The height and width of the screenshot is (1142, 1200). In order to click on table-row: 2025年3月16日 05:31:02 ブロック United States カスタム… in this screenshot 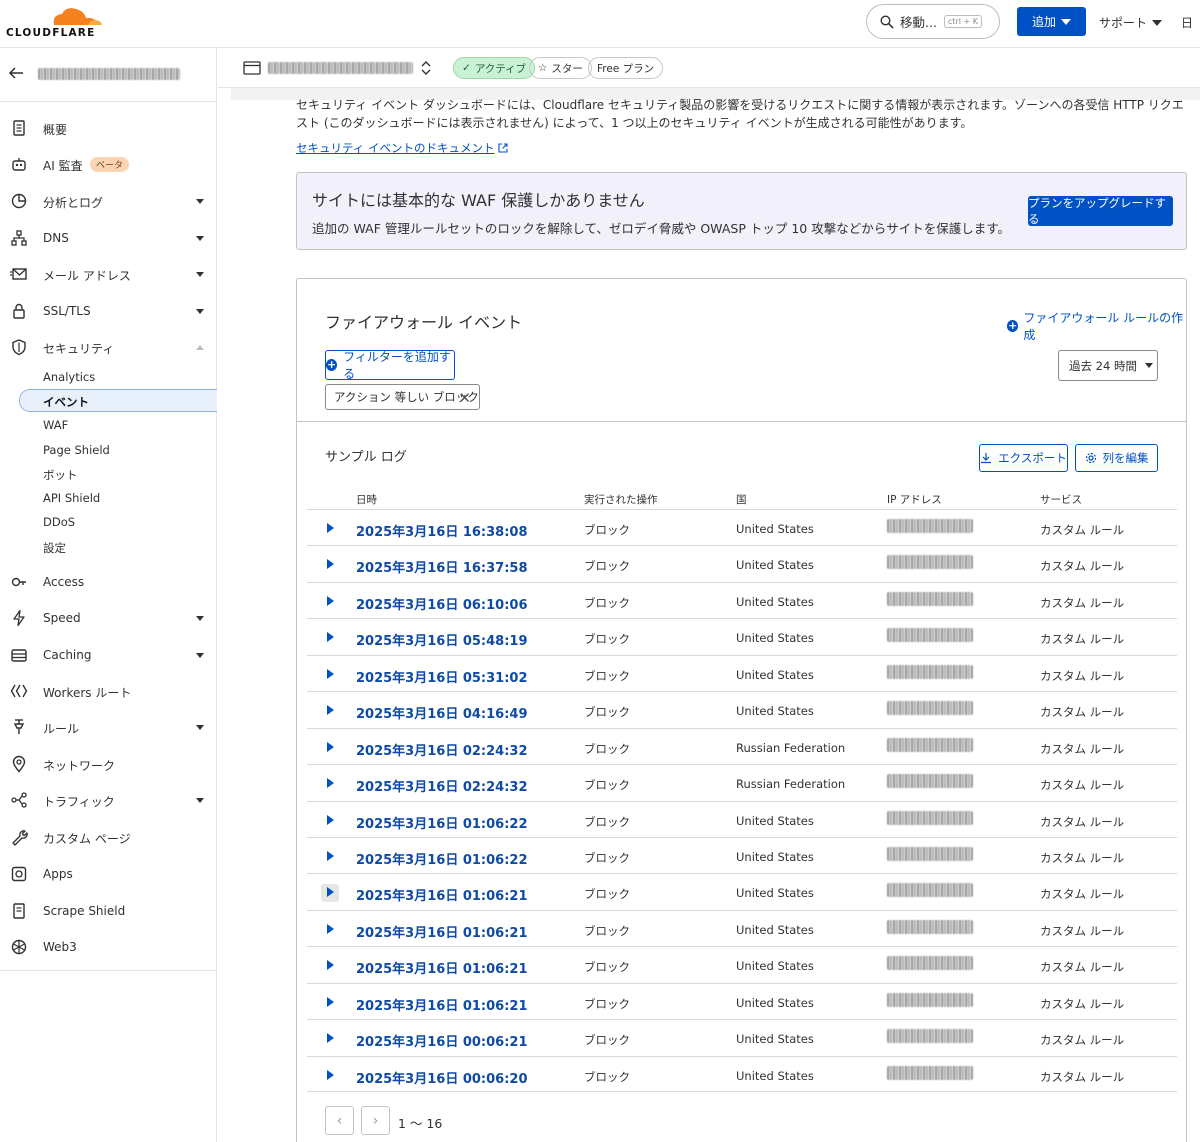, I will do `click(742, 672)`.